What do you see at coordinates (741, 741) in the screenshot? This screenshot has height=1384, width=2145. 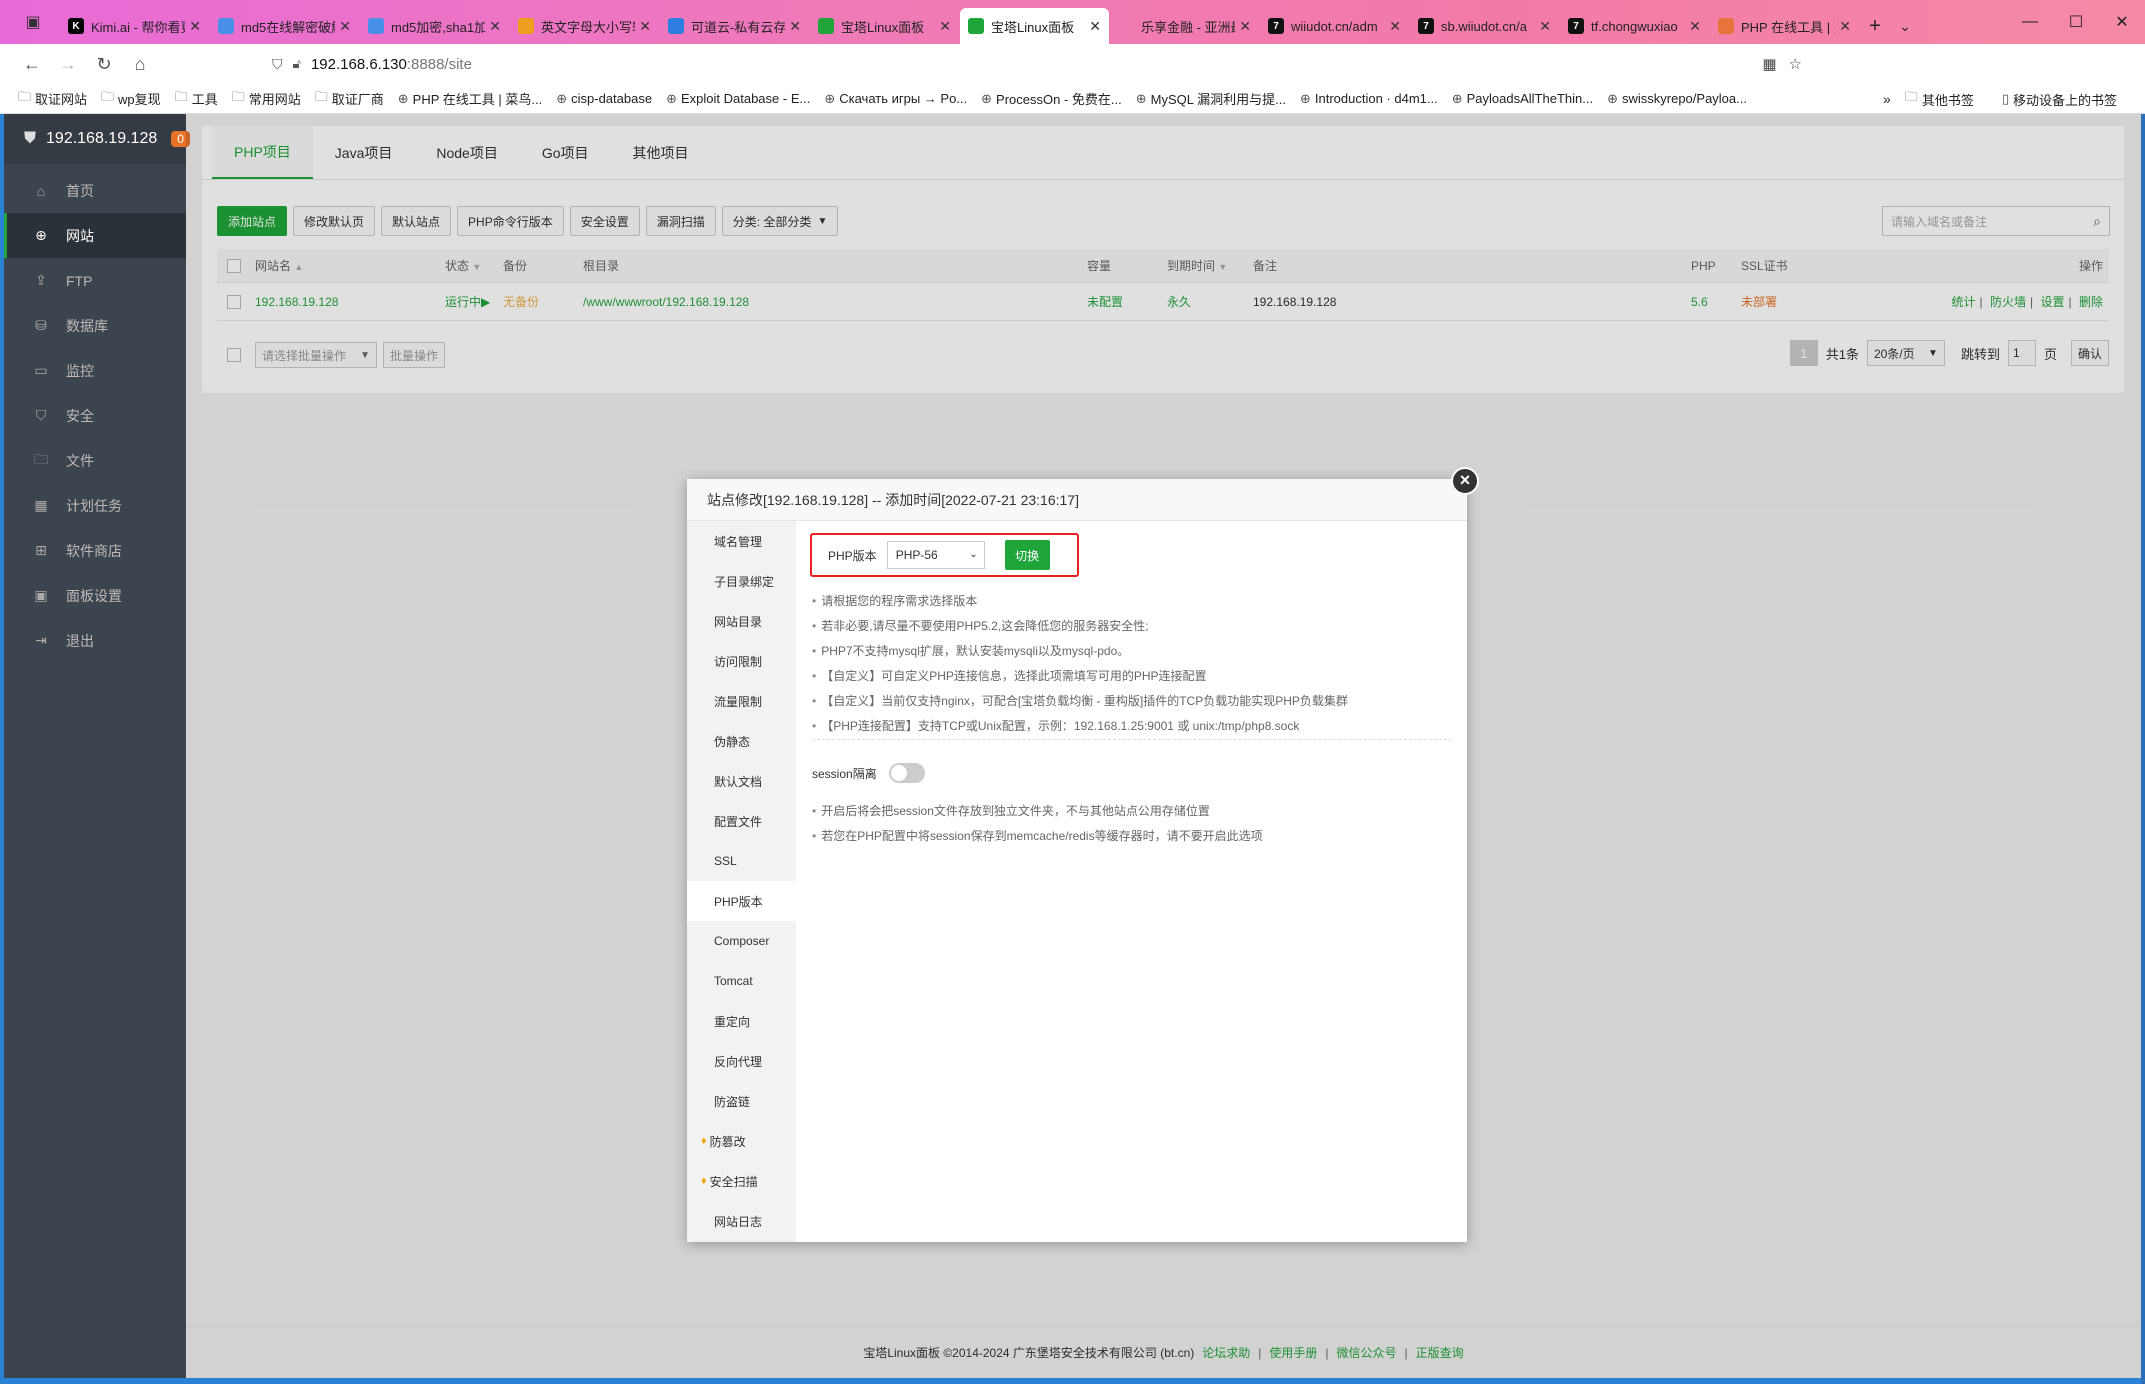 I see `modal-menu-item: 伪静态` at bounding box center [741, 741].